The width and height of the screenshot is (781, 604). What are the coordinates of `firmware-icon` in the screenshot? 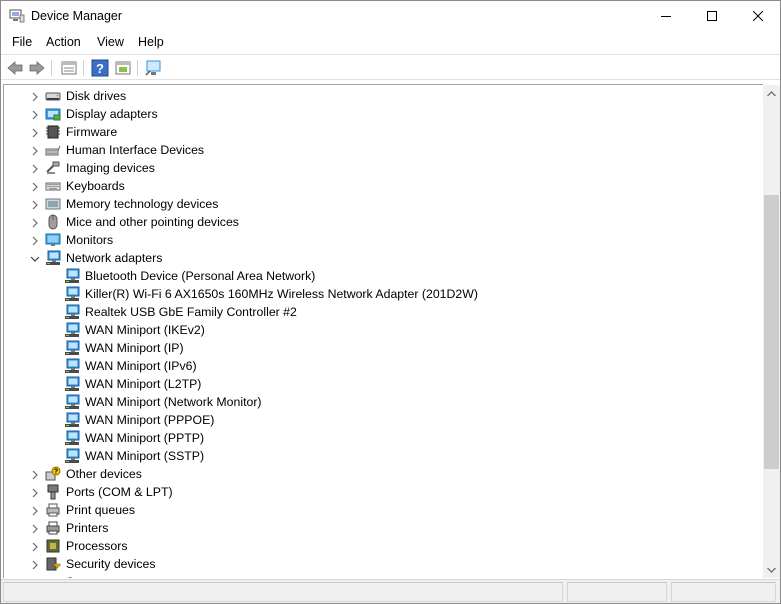 It's located at (53, 132).